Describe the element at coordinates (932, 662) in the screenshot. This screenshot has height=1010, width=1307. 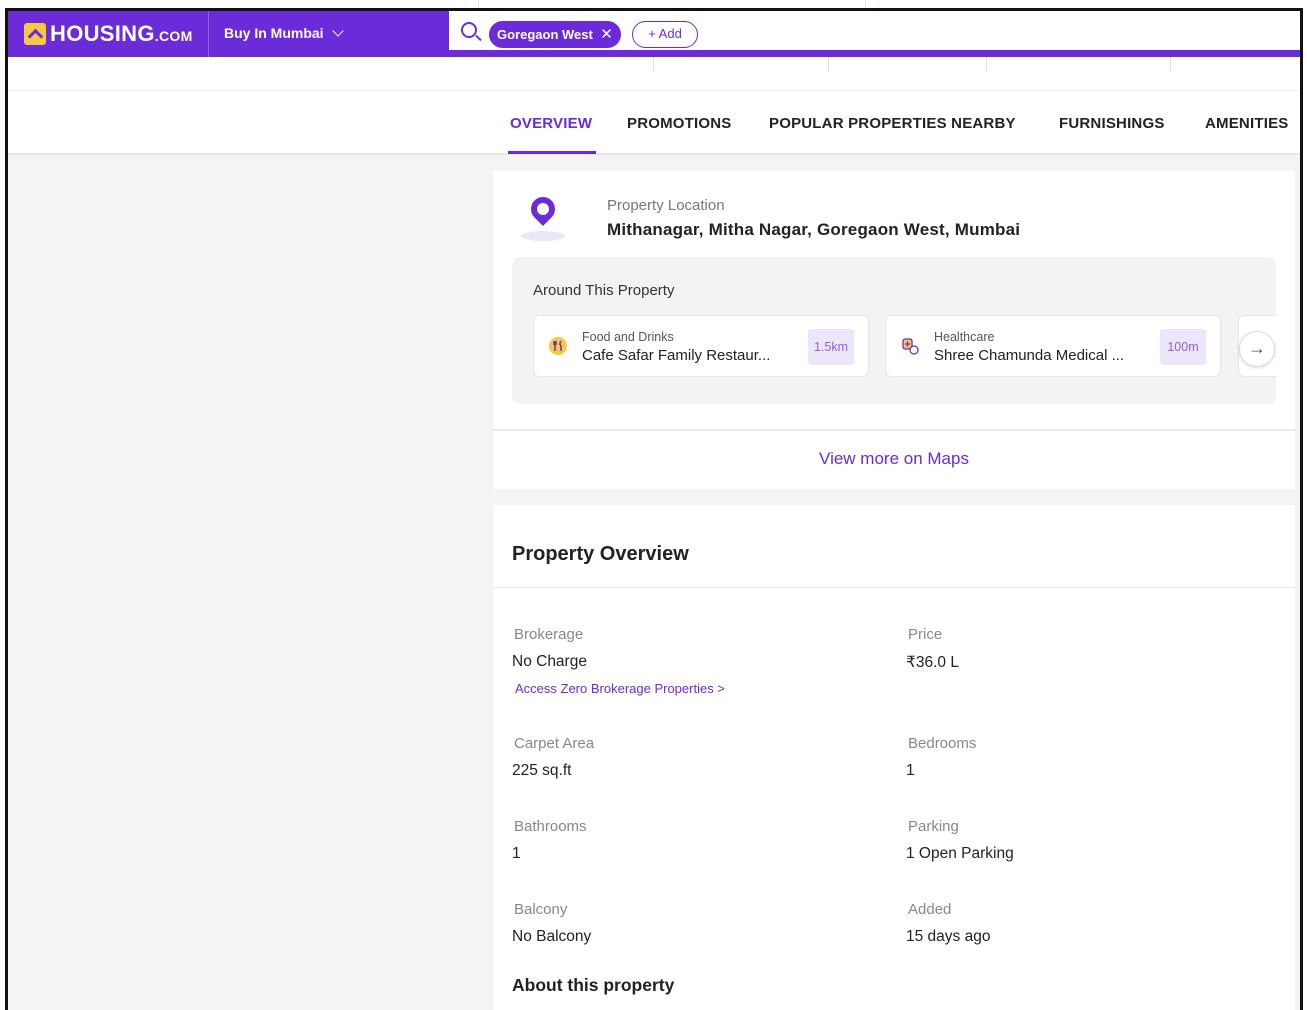
I see `overview-value: ₹36.0 L` at that location.